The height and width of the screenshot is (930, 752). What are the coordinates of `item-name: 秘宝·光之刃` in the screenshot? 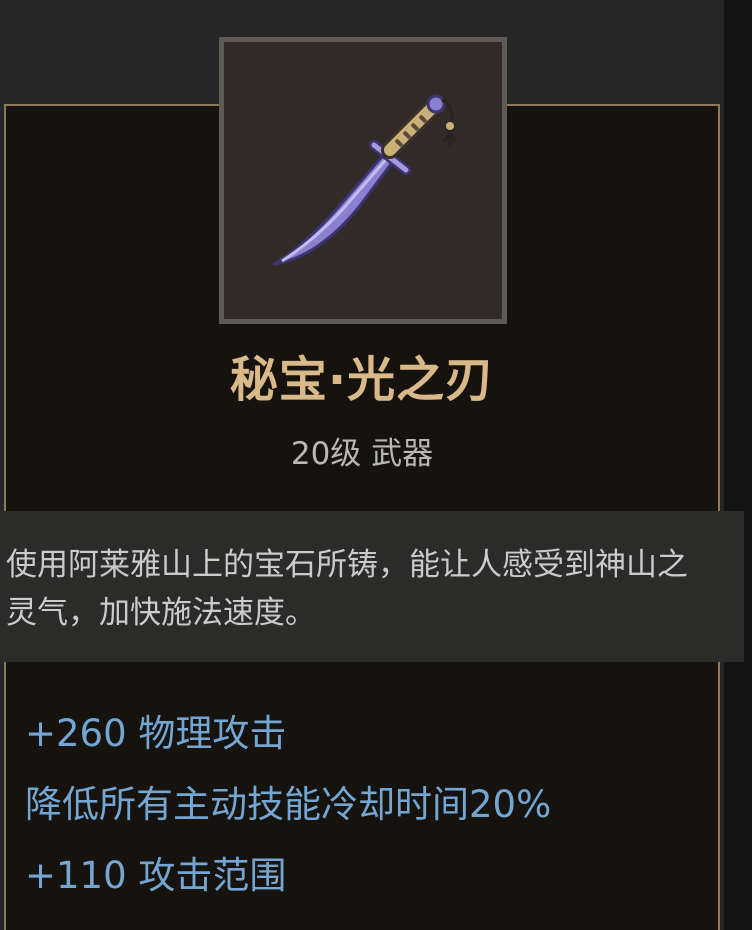 It's located at (362, 380).